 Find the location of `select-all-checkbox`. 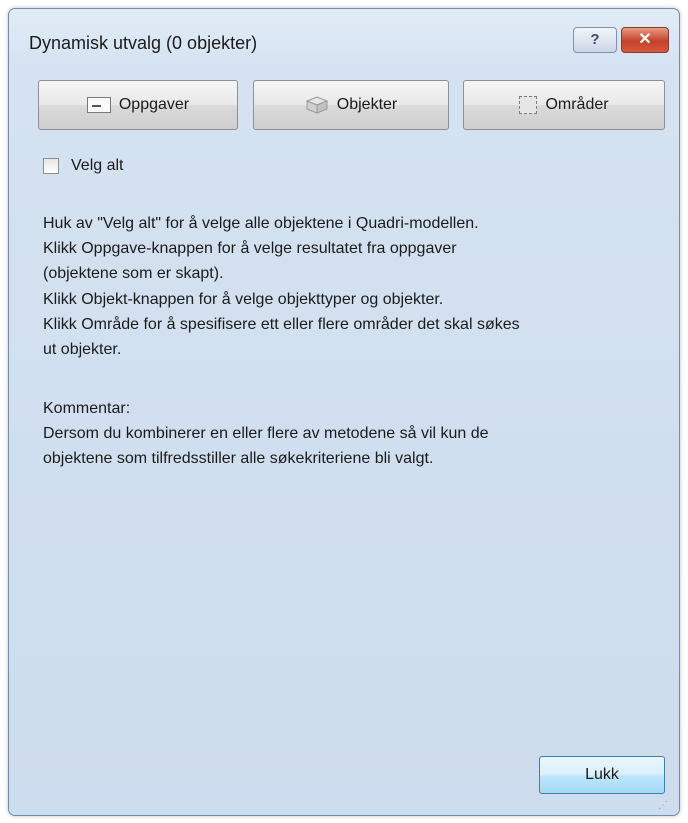

select-all-checkbox is located at coordinates (51, 166).